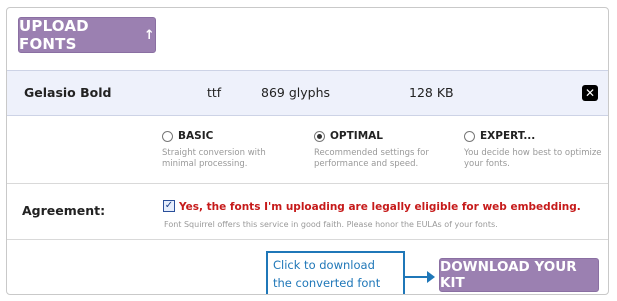  I want to click on option-optimal-desc-1: Recommended settings for, so click(371, 153).